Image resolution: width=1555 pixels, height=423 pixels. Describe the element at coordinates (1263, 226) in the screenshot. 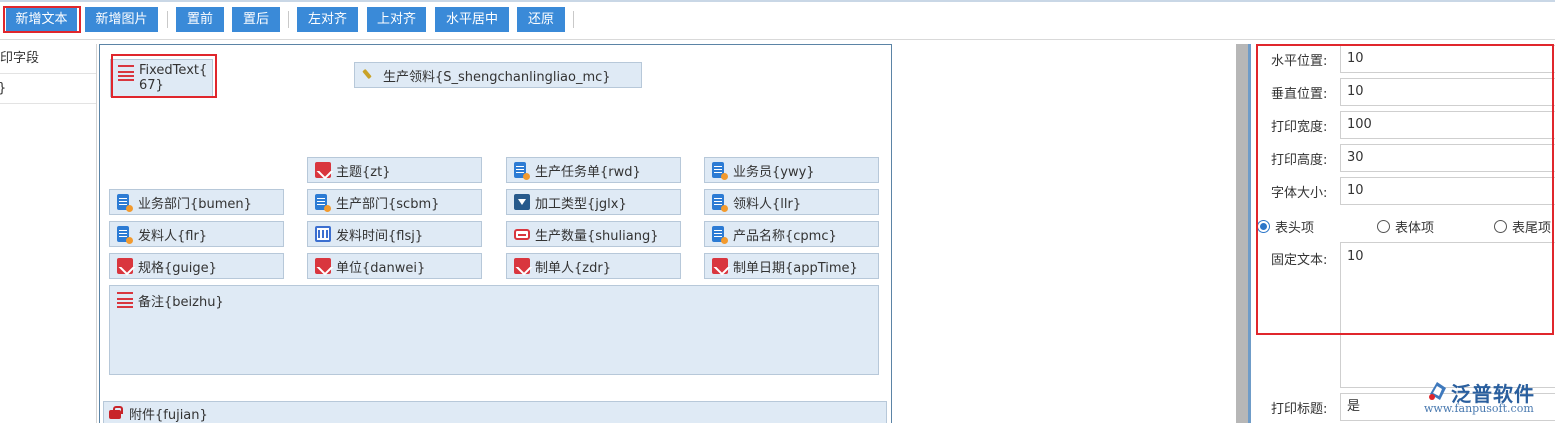

I see `radio-selected-icon` at that location.